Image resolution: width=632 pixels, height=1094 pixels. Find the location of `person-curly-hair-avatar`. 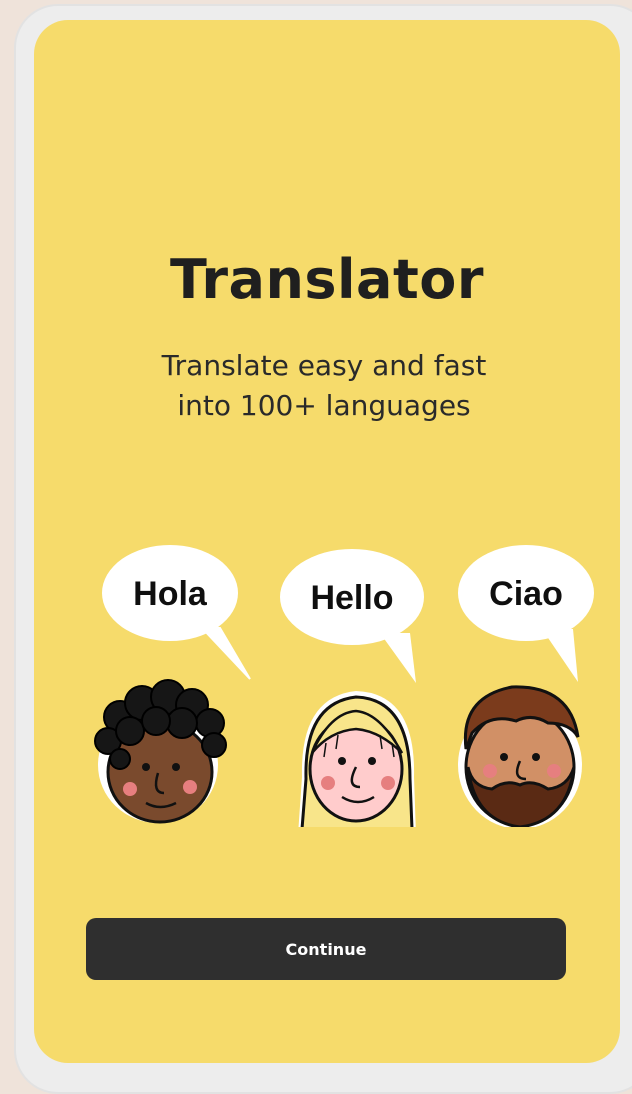

person-curly-hair-avatar is located at coordinates (160, 751).